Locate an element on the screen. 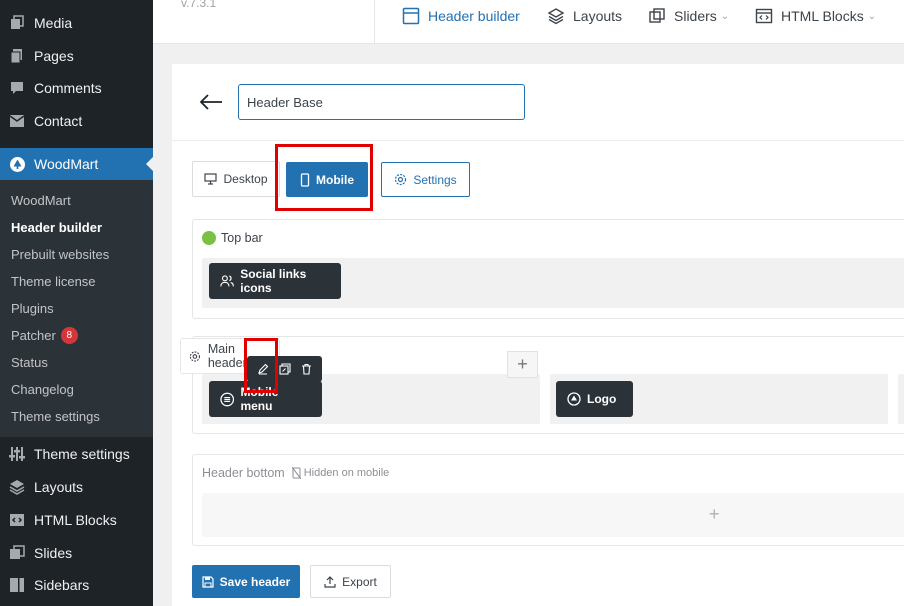 The image size is (904, 606). main-header-row: Mobile menu Logo is located at coordinates (548, 385).